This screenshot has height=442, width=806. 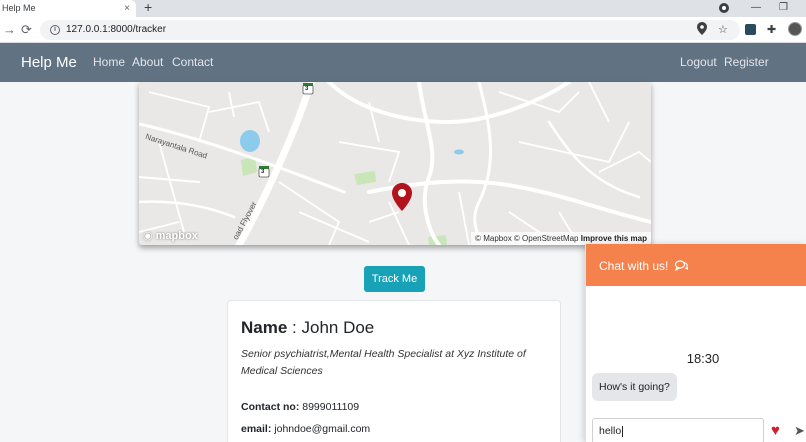 I want to click on chat-header-title: Chat with us!, so click(x=634, y=266).